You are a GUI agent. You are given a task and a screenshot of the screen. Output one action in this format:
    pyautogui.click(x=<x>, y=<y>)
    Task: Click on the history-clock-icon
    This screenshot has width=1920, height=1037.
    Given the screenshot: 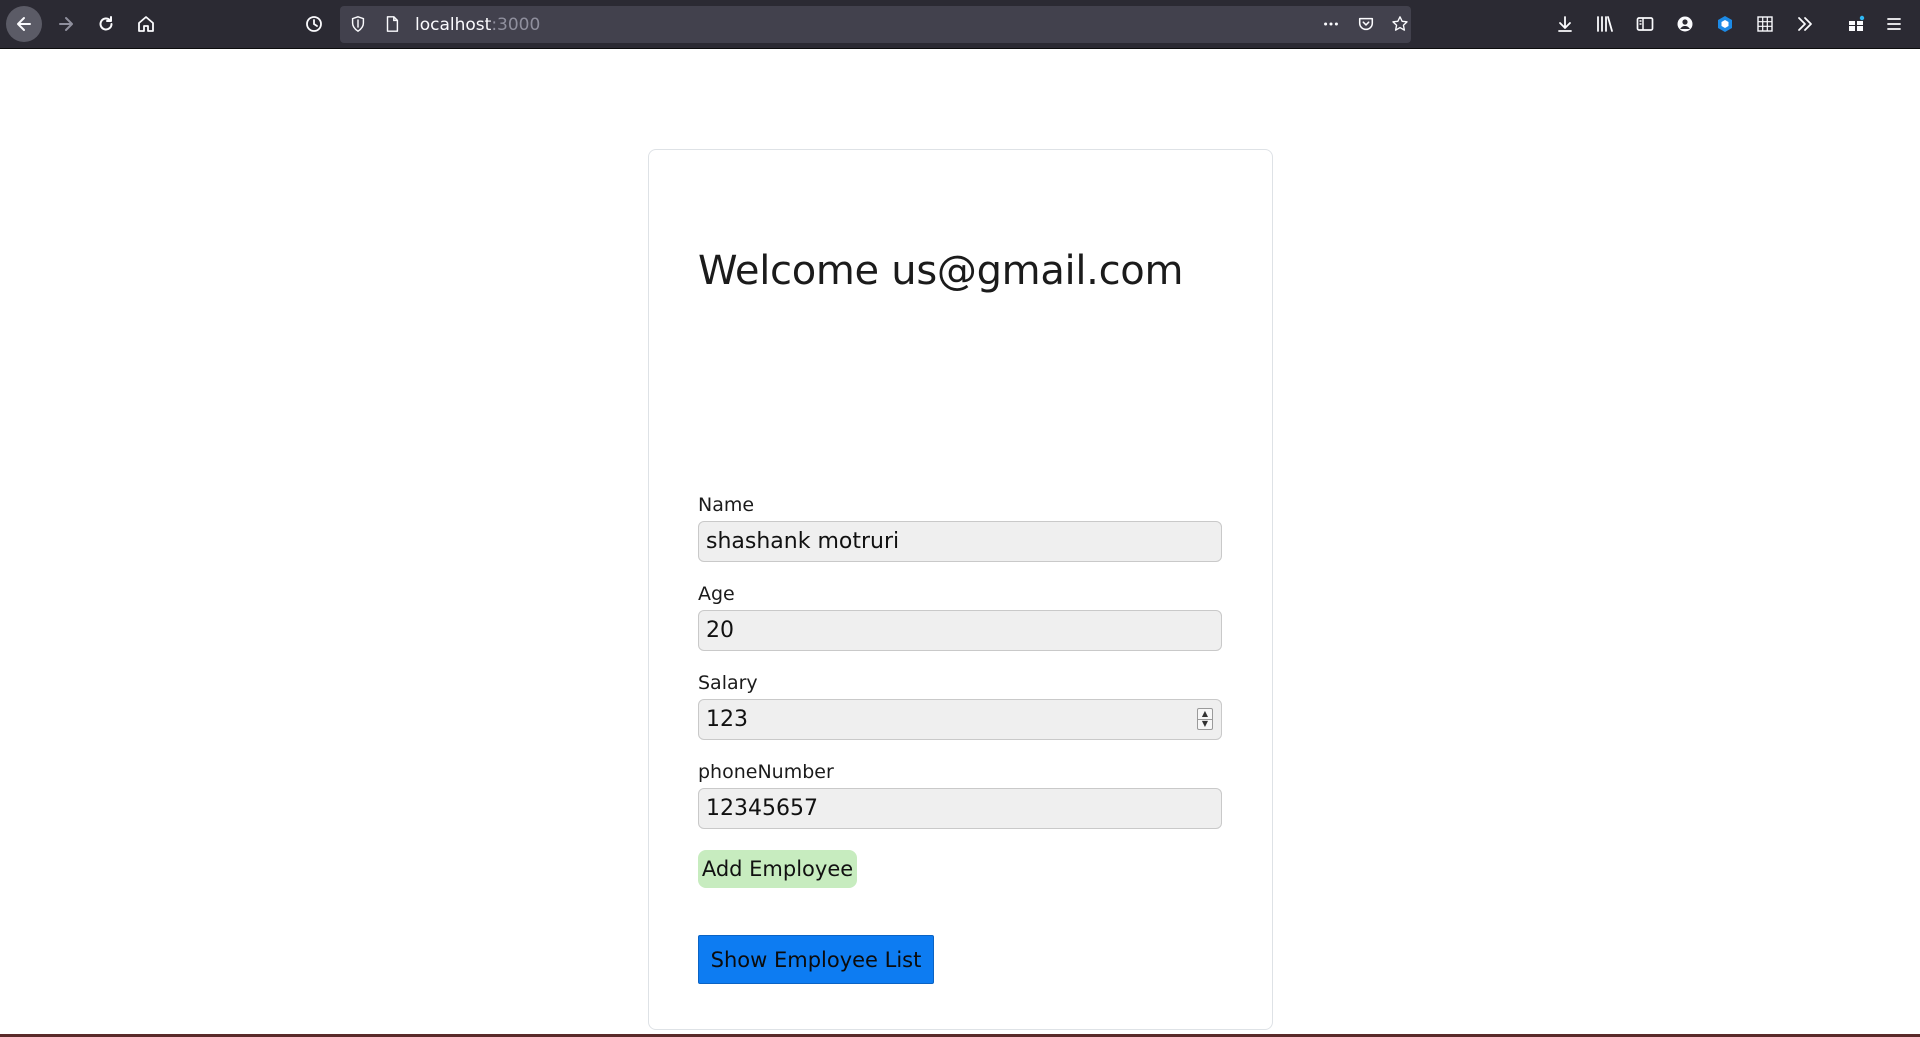 What is the action you would take?
    pyautogui.click(x=314, y=24)
    